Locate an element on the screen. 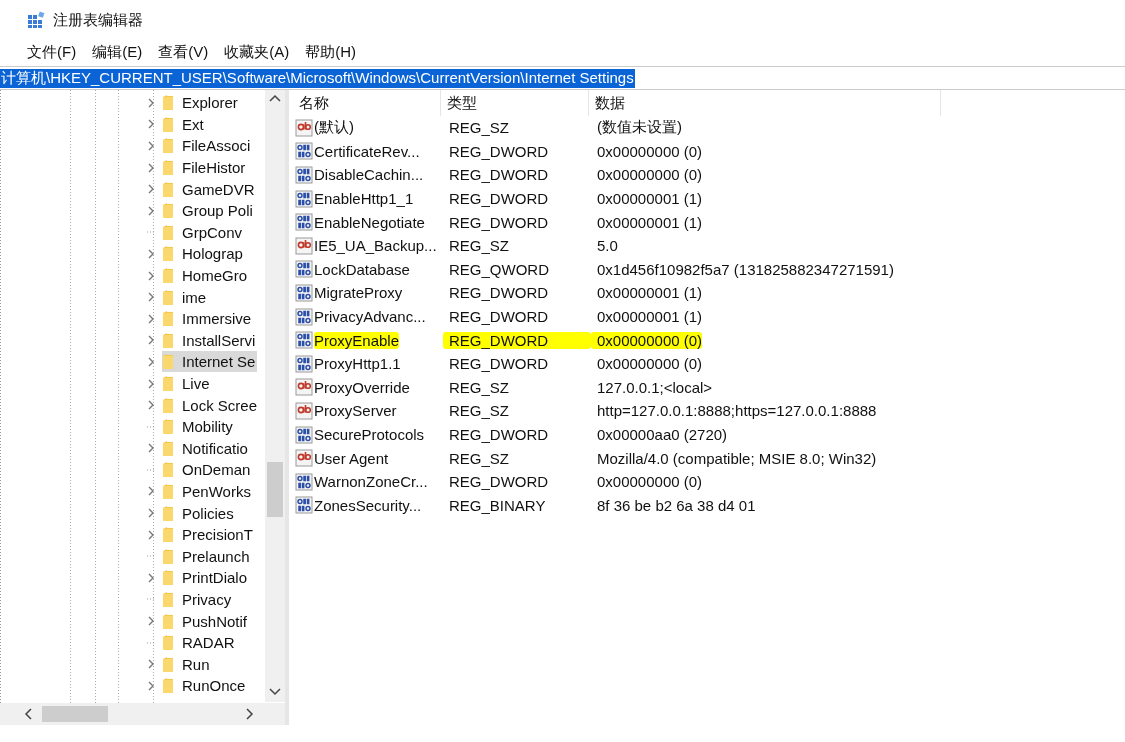 This screenshot has height=742, width=1125. tree-item: OnDeman is located at coordinates (207, 470).